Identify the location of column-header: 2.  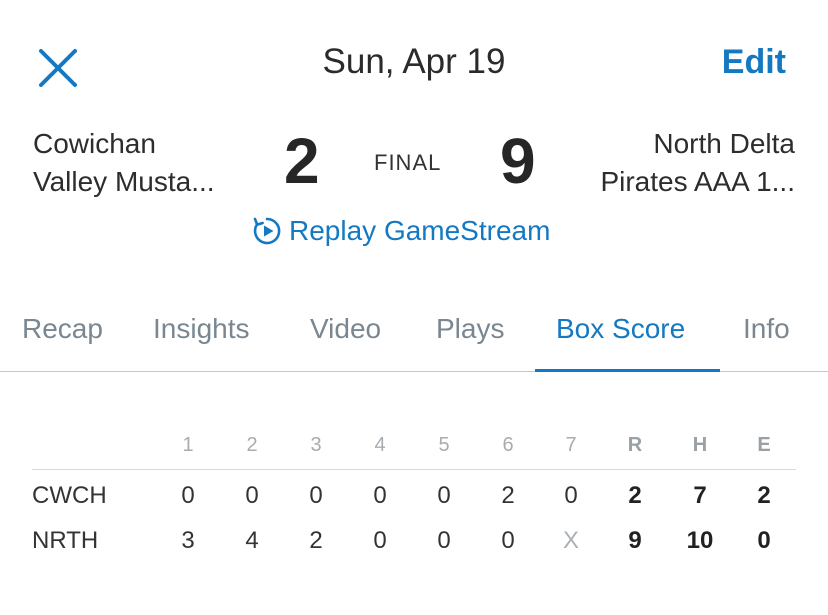
(252, 445).